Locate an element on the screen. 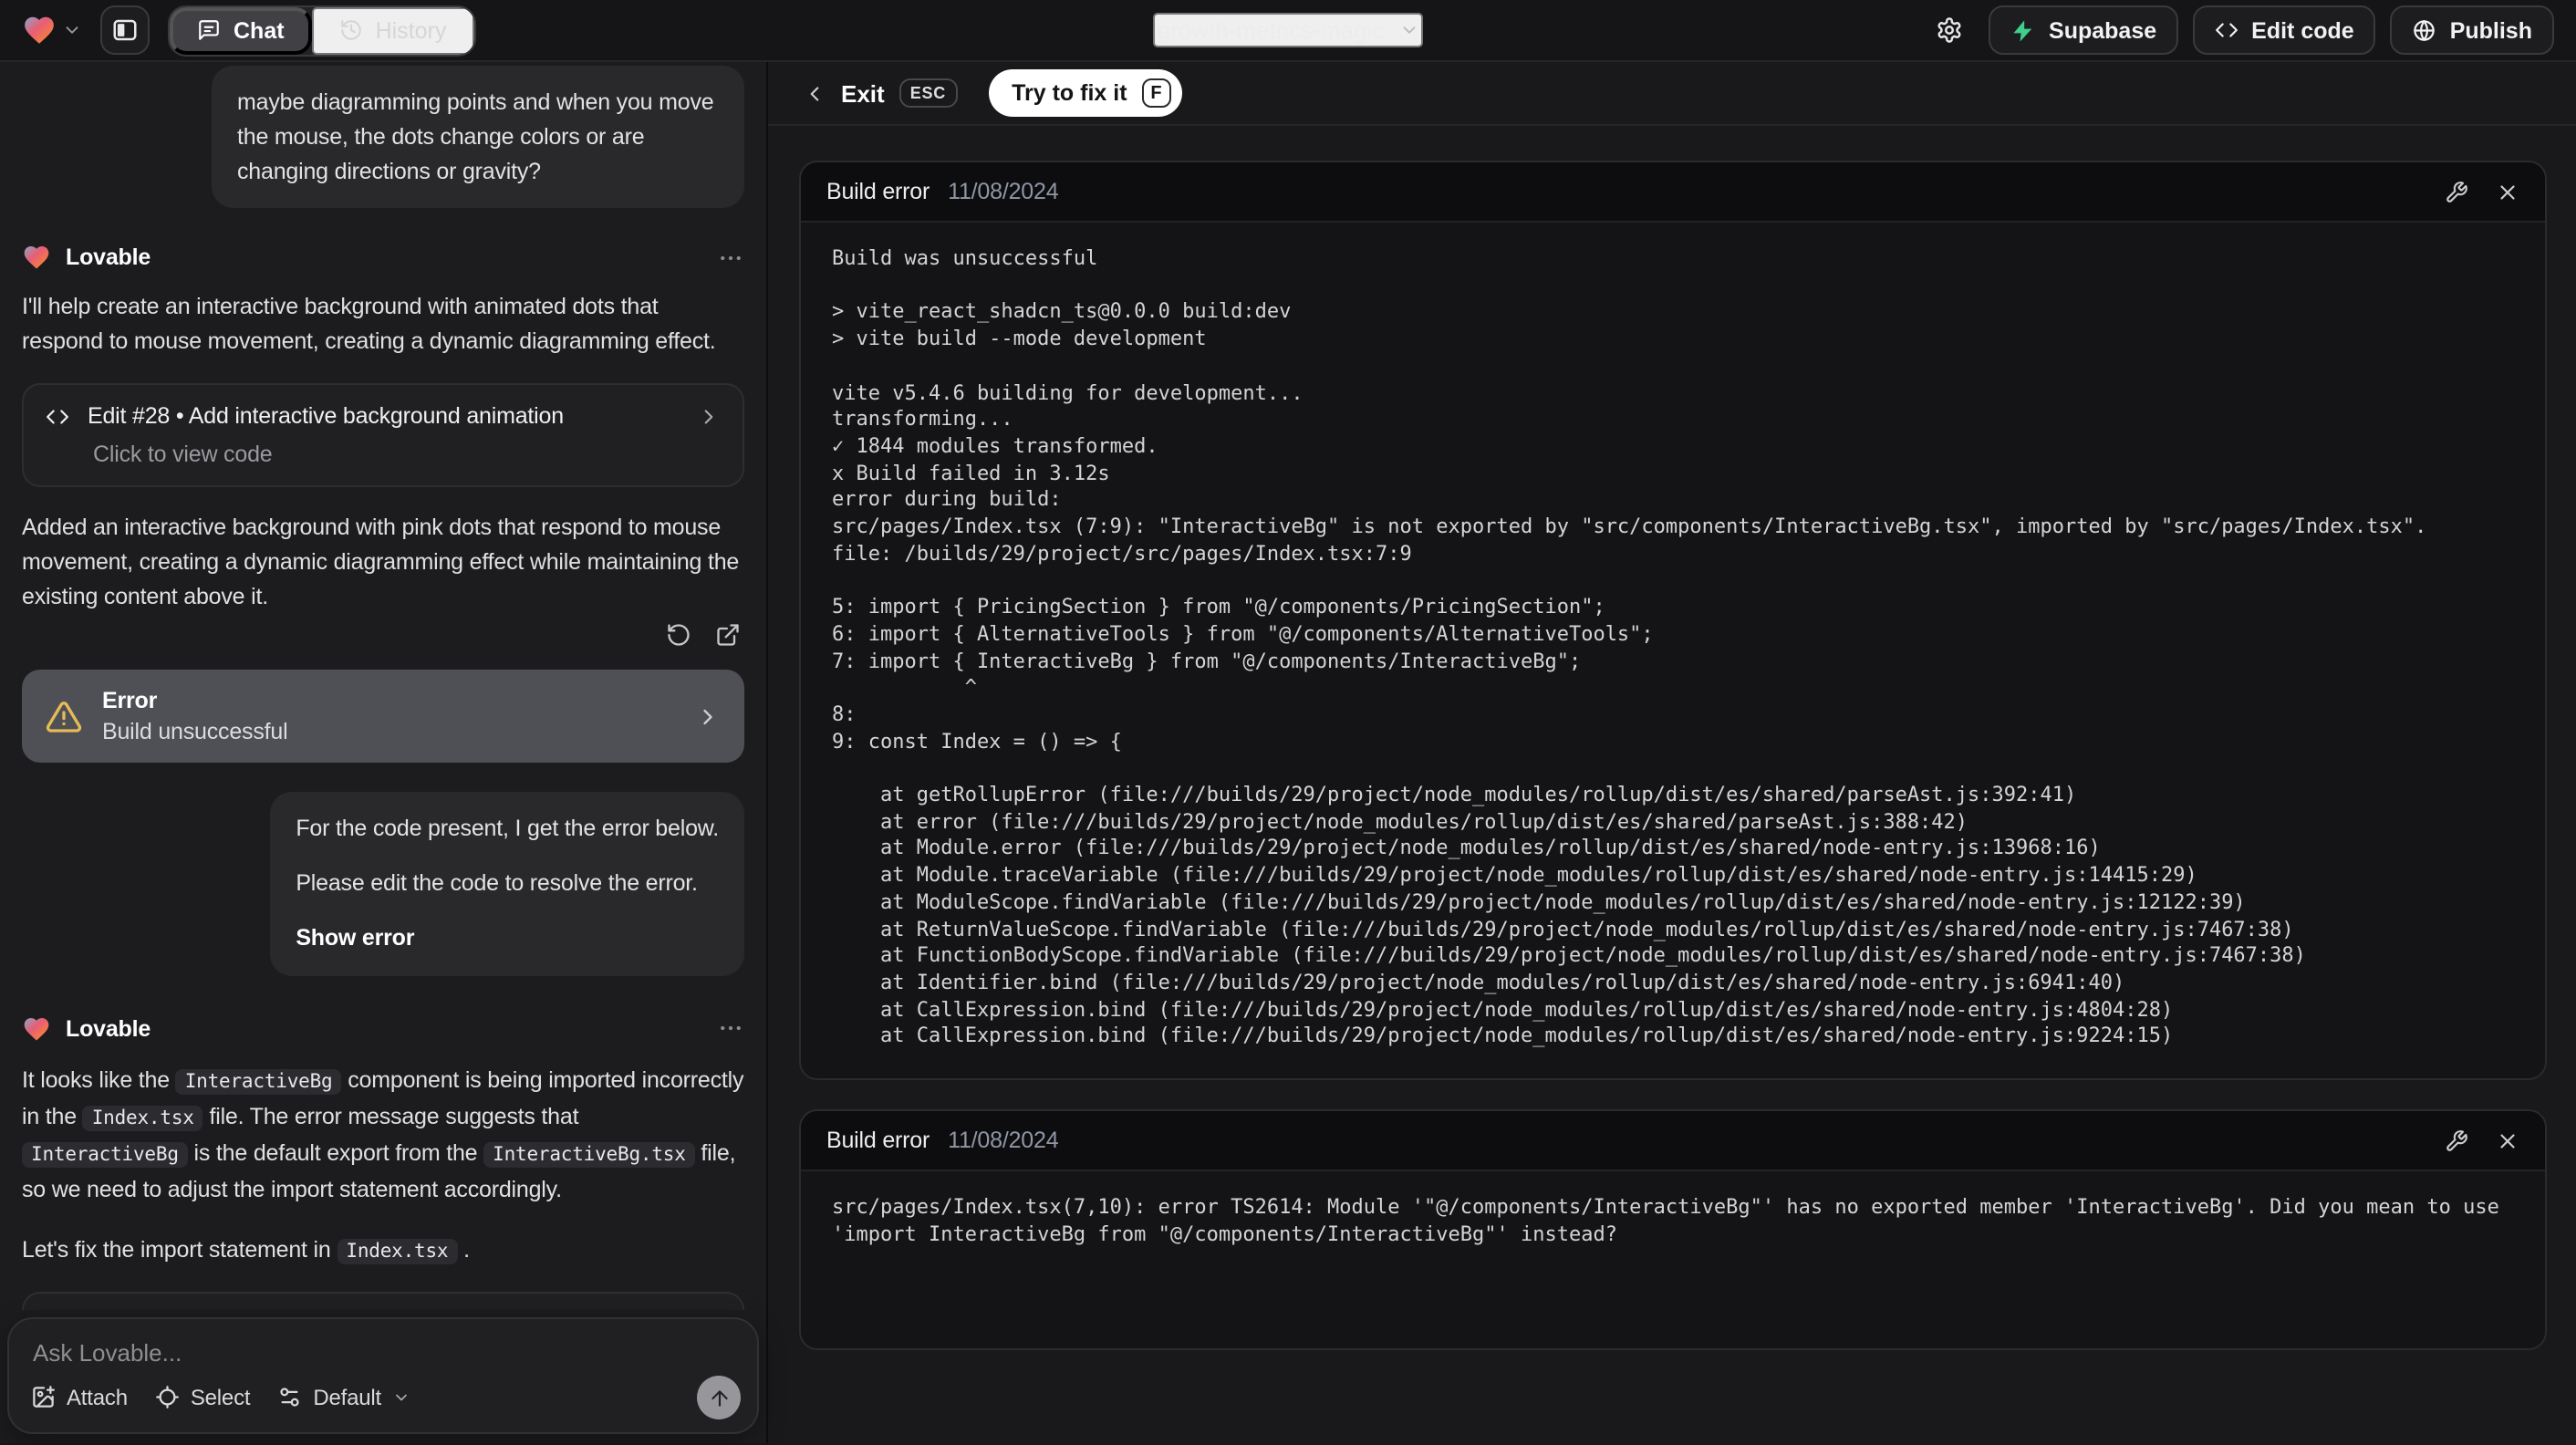 Image resolution: width=2576 pixels, height=1445 pixels. edit-card-subtitle: Click to view code is located at coordinates (183, 455).